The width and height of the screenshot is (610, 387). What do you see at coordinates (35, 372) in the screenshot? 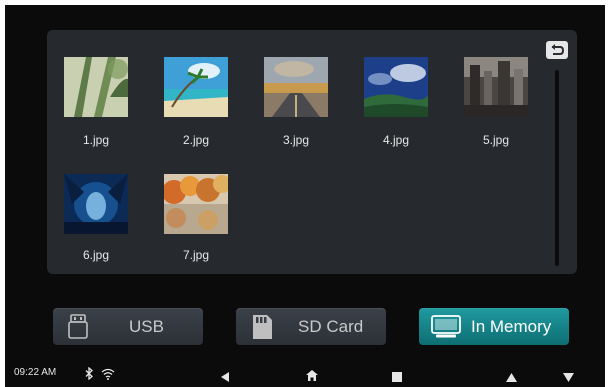
I see `clock: 09:22 AM` at bounding box center [35, 372].